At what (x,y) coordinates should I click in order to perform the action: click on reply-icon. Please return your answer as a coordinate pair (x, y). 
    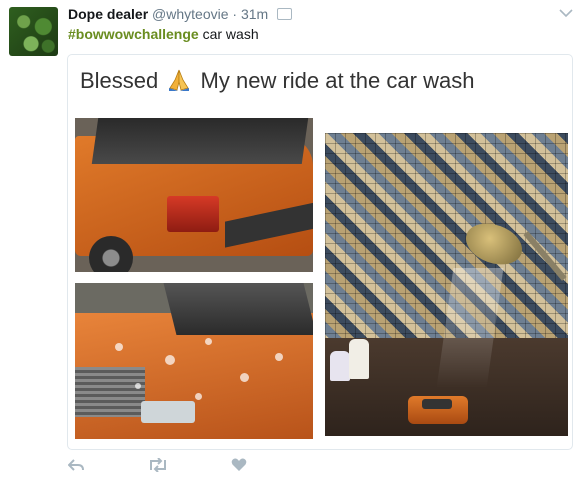
    Looking at the image, I should click on (75, 467).